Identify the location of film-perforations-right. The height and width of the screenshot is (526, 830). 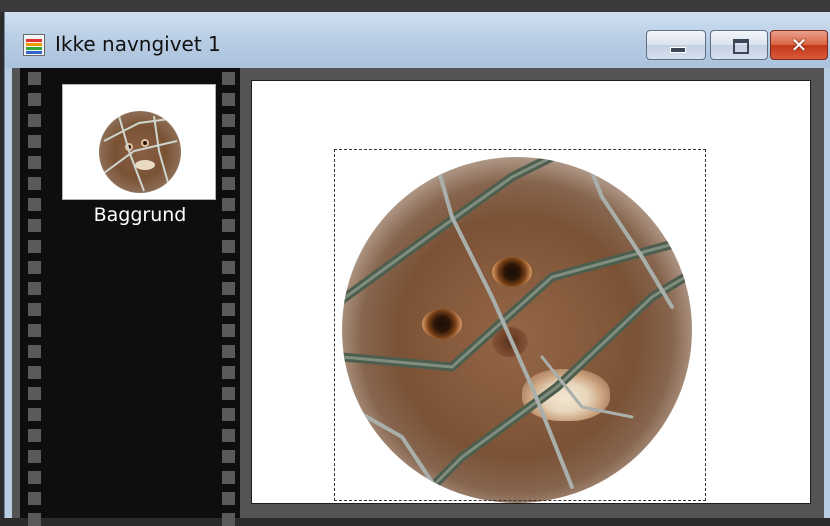
(229, 297).